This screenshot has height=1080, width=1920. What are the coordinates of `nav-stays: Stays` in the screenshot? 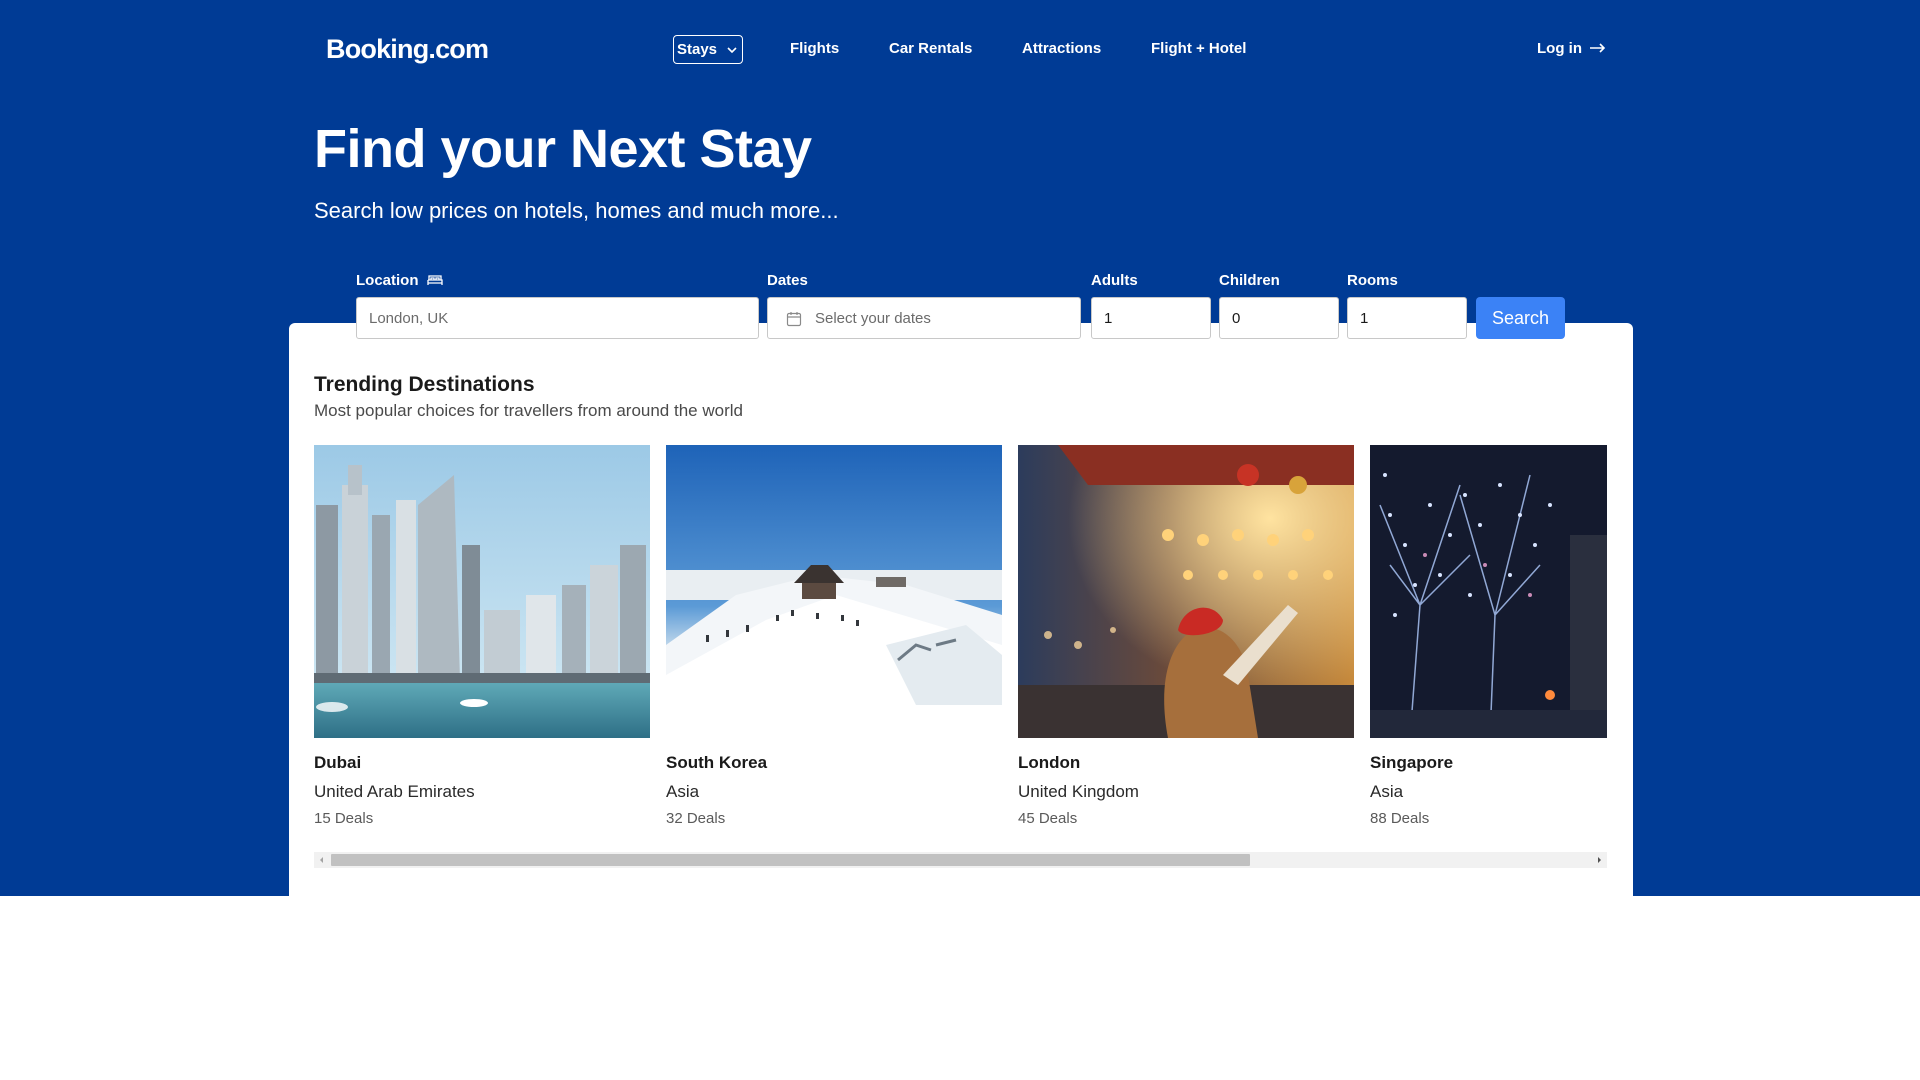 It's located at (708, 49).